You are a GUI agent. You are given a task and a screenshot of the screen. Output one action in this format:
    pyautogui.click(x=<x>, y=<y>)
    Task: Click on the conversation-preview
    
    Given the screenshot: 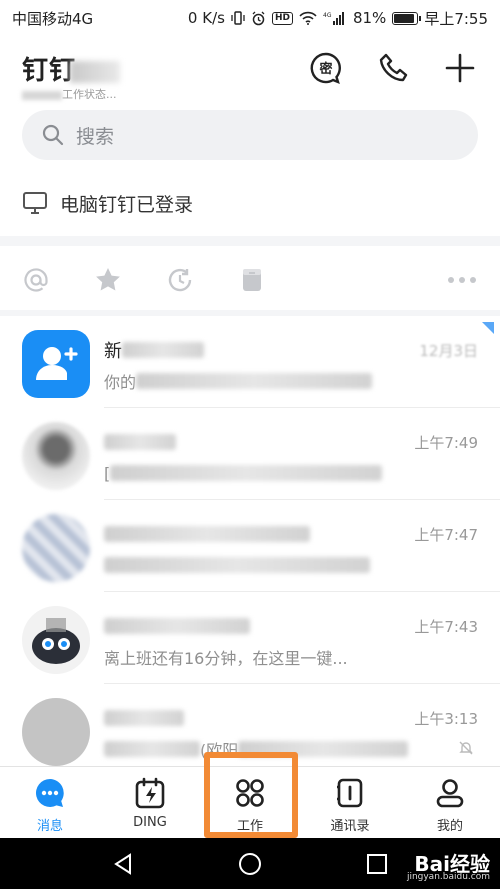 What is the action you would take?
    pyautogui.click(x=237, y=565)
    